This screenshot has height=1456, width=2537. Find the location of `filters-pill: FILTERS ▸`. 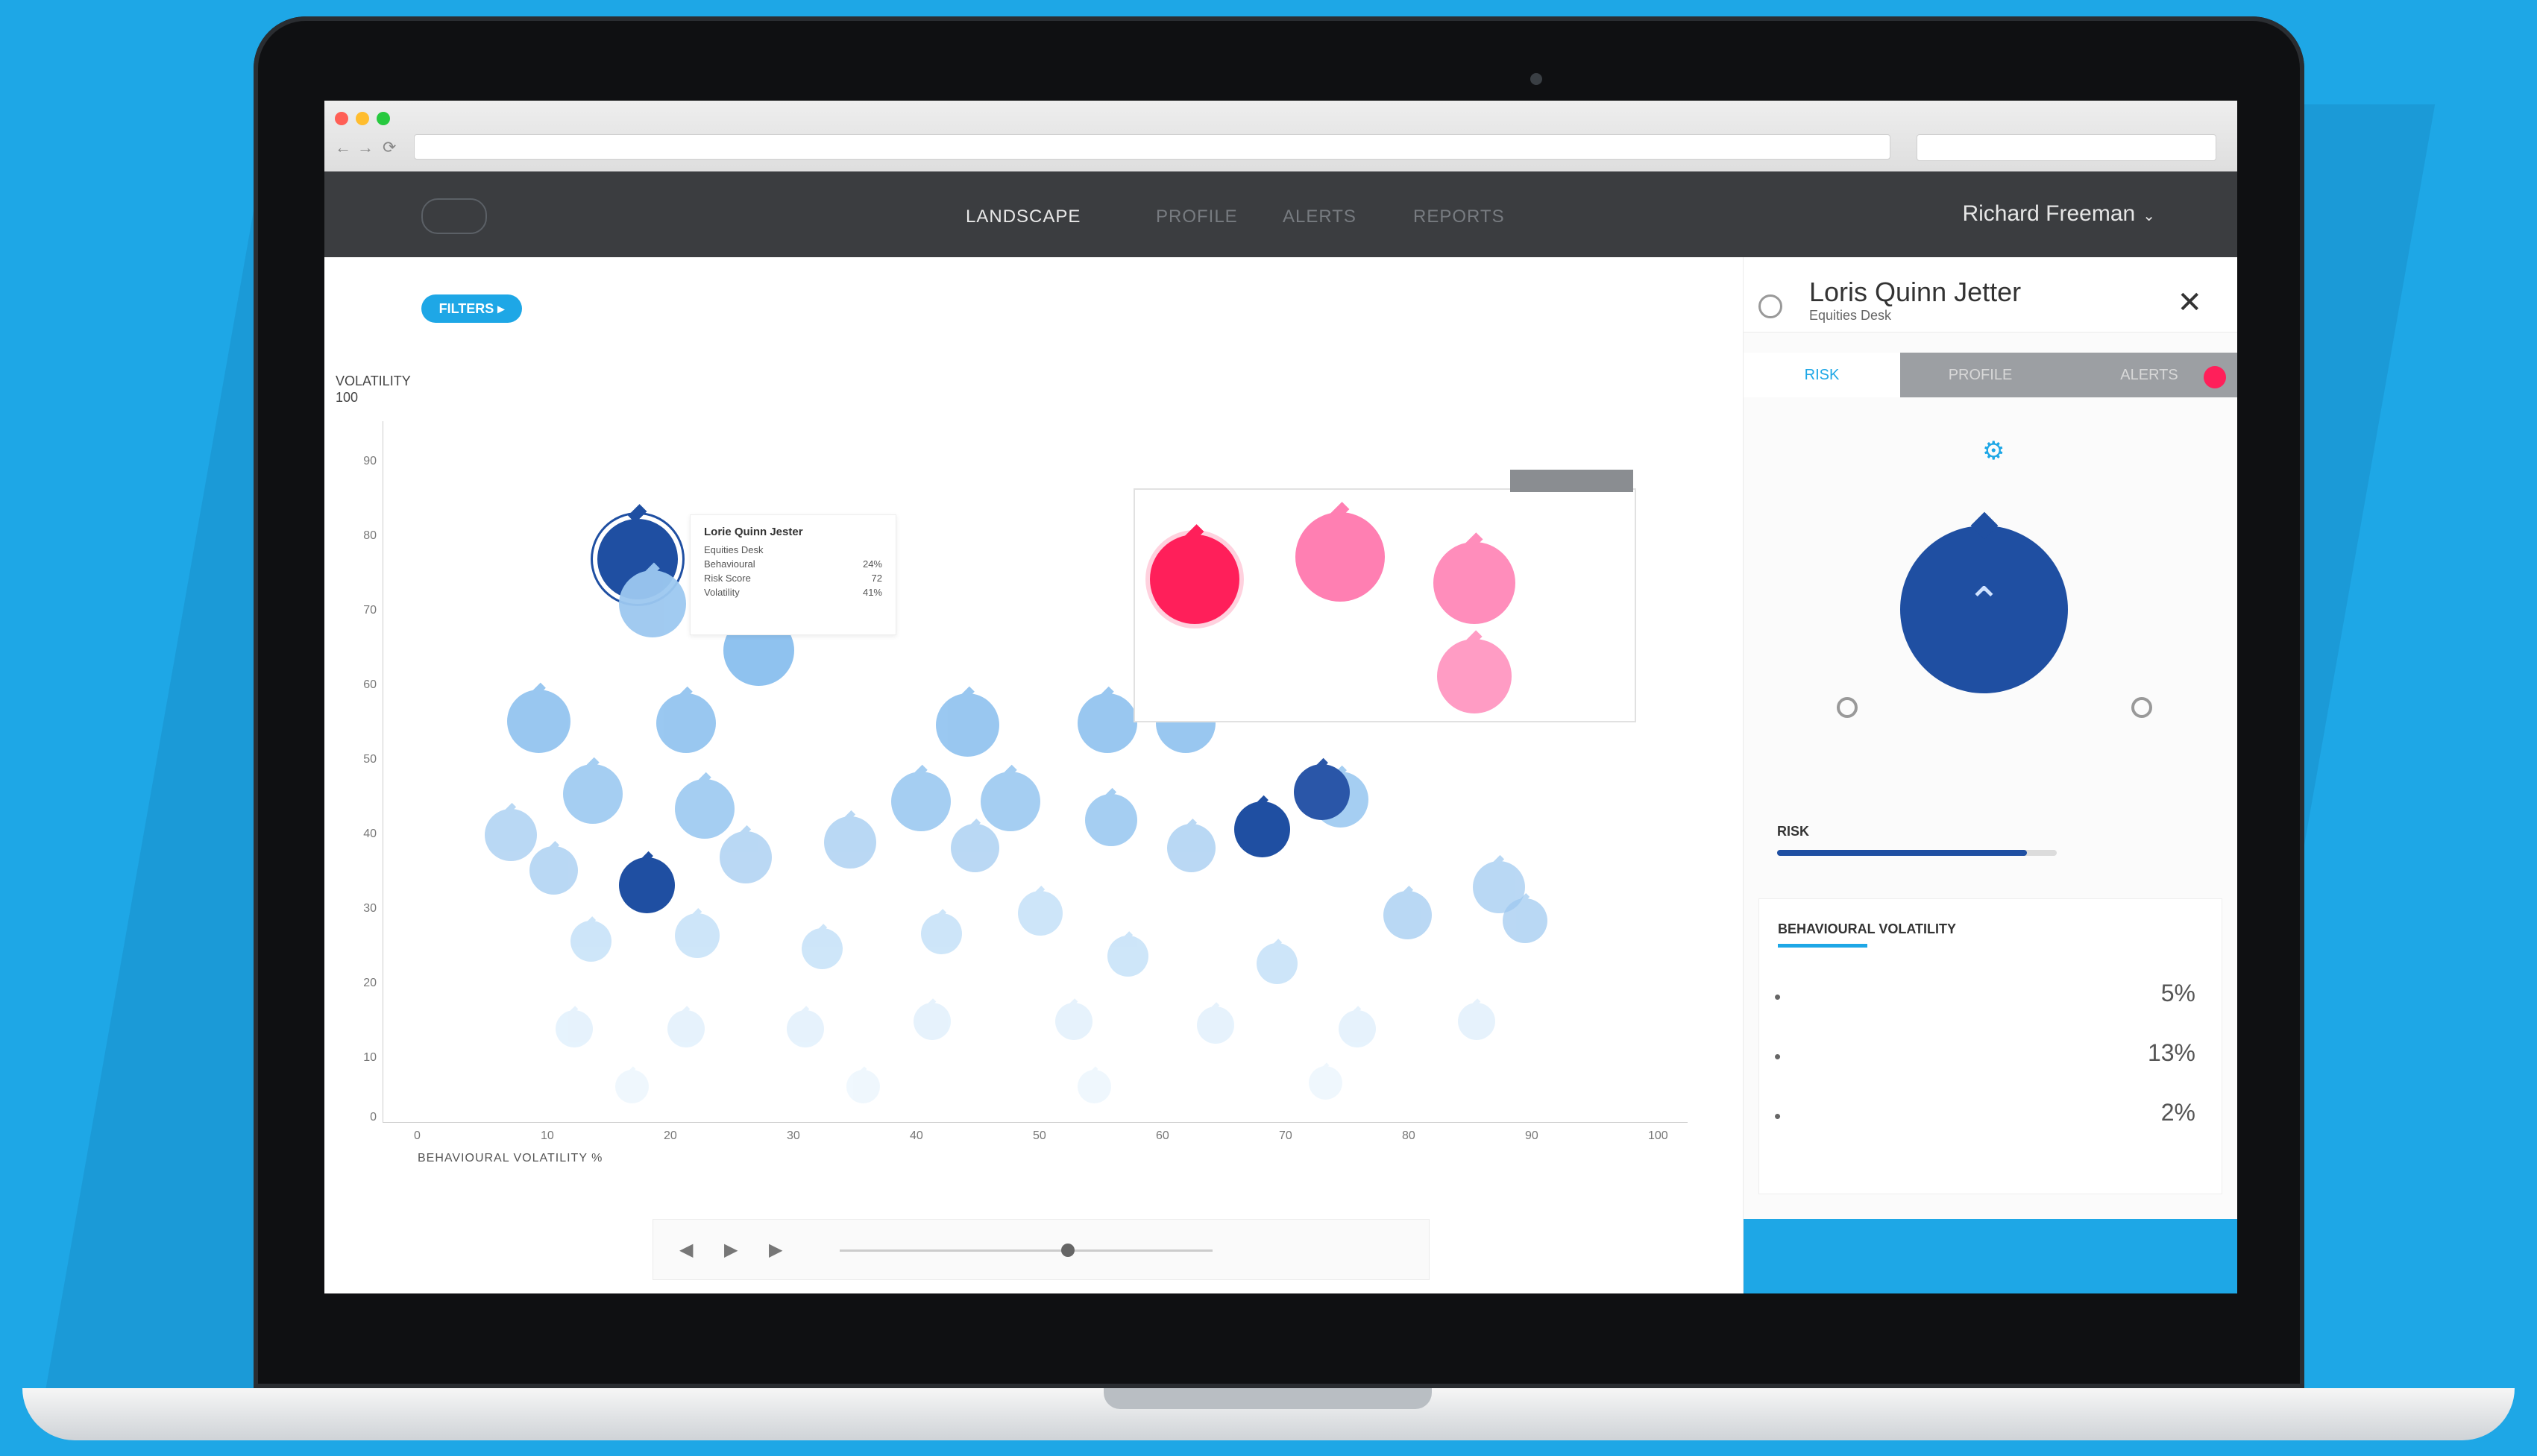

filters-pill: FILTERS ▸ is located at coordinates (472, 308).